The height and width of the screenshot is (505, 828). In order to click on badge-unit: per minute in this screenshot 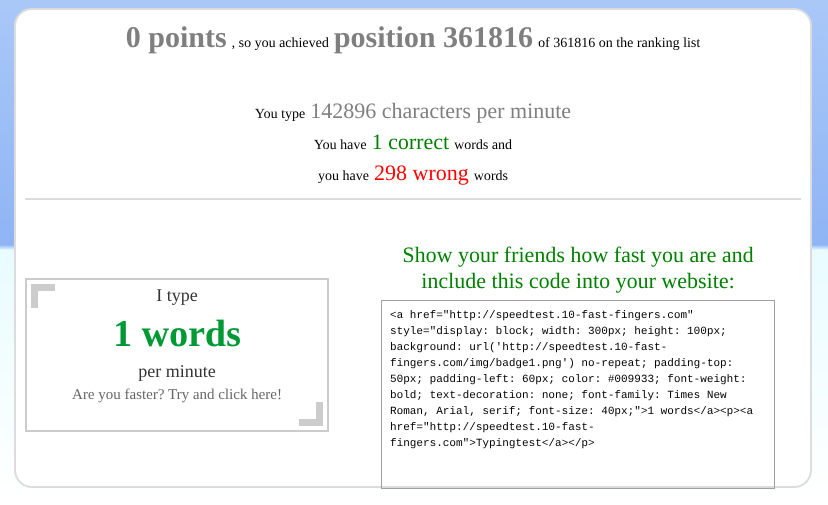, I will do `click(177, 372)`.